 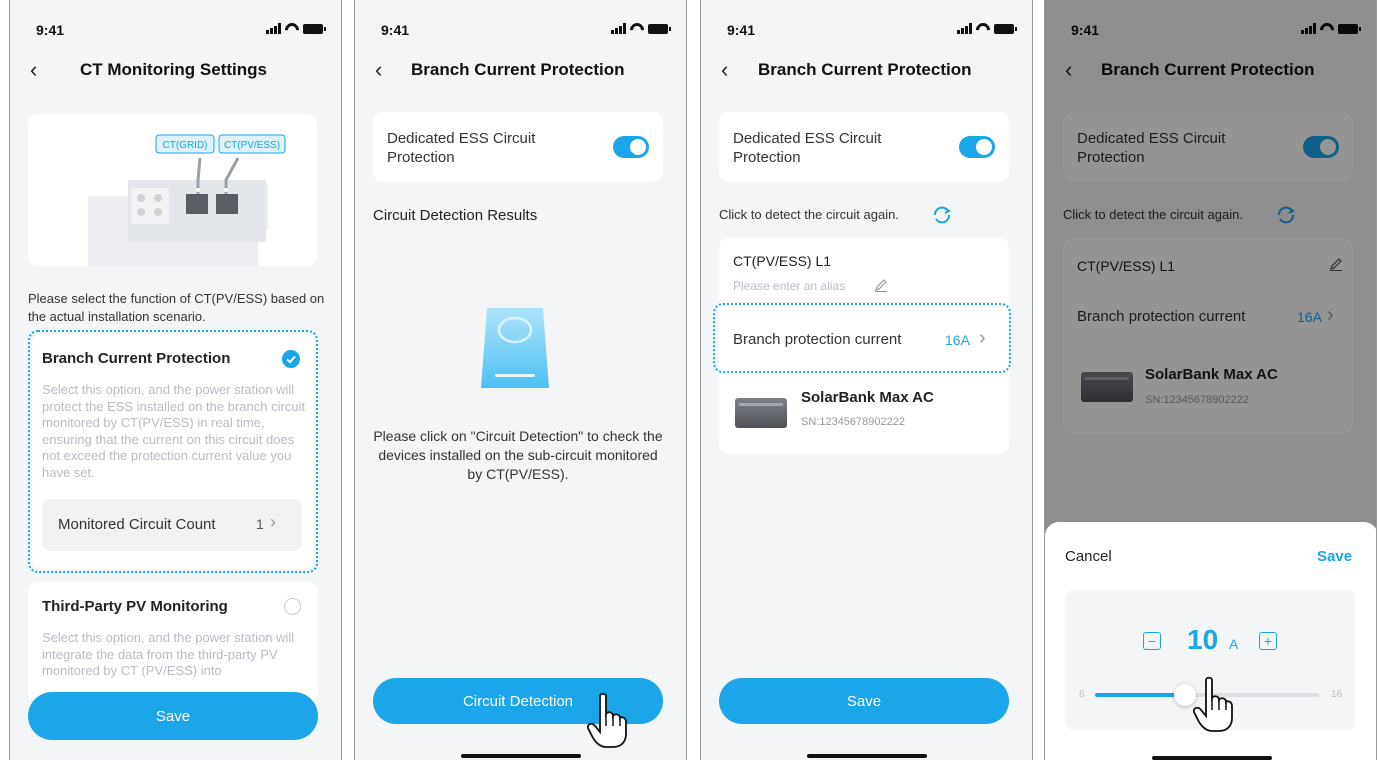 What do you see at coordinates (881, 285) in the screenshot?
I see `edit-pencil-icon` at bounding box center [881, 285].